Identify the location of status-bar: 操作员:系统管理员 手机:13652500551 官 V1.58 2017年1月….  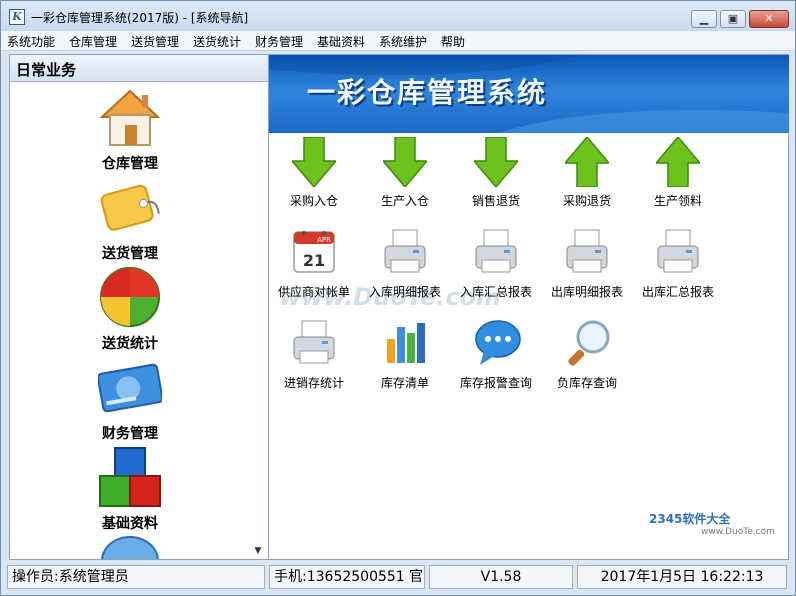
(398, 579).